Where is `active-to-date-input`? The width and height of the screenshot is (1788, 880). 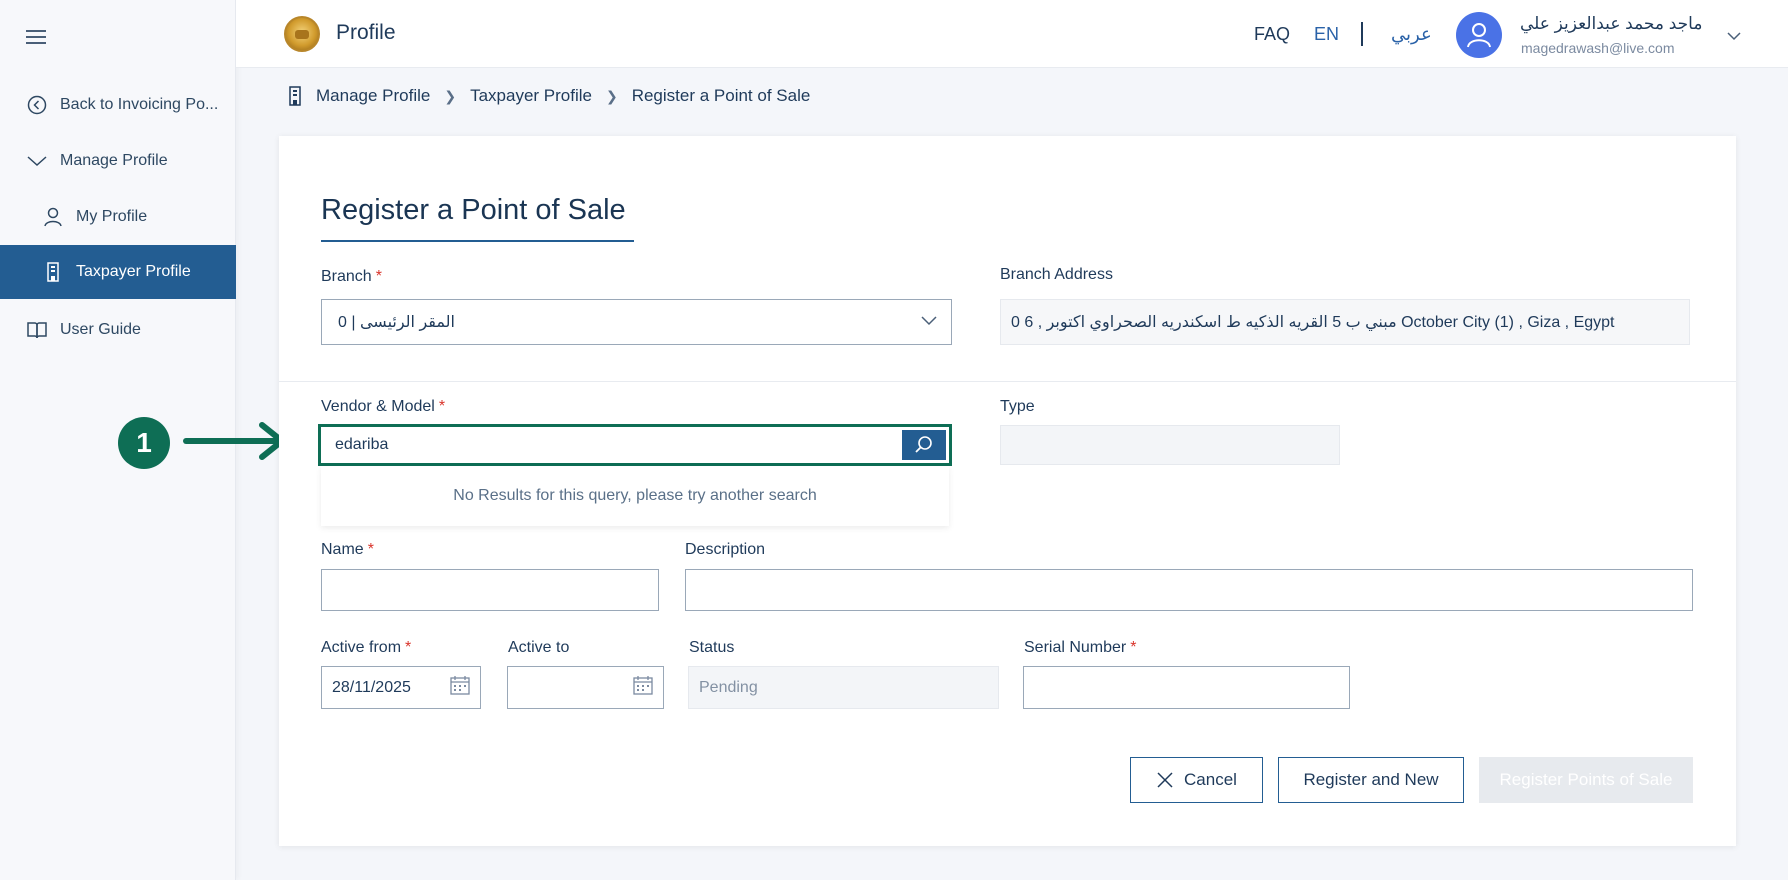
active-to-date-input is located at coordinates (585, 687).